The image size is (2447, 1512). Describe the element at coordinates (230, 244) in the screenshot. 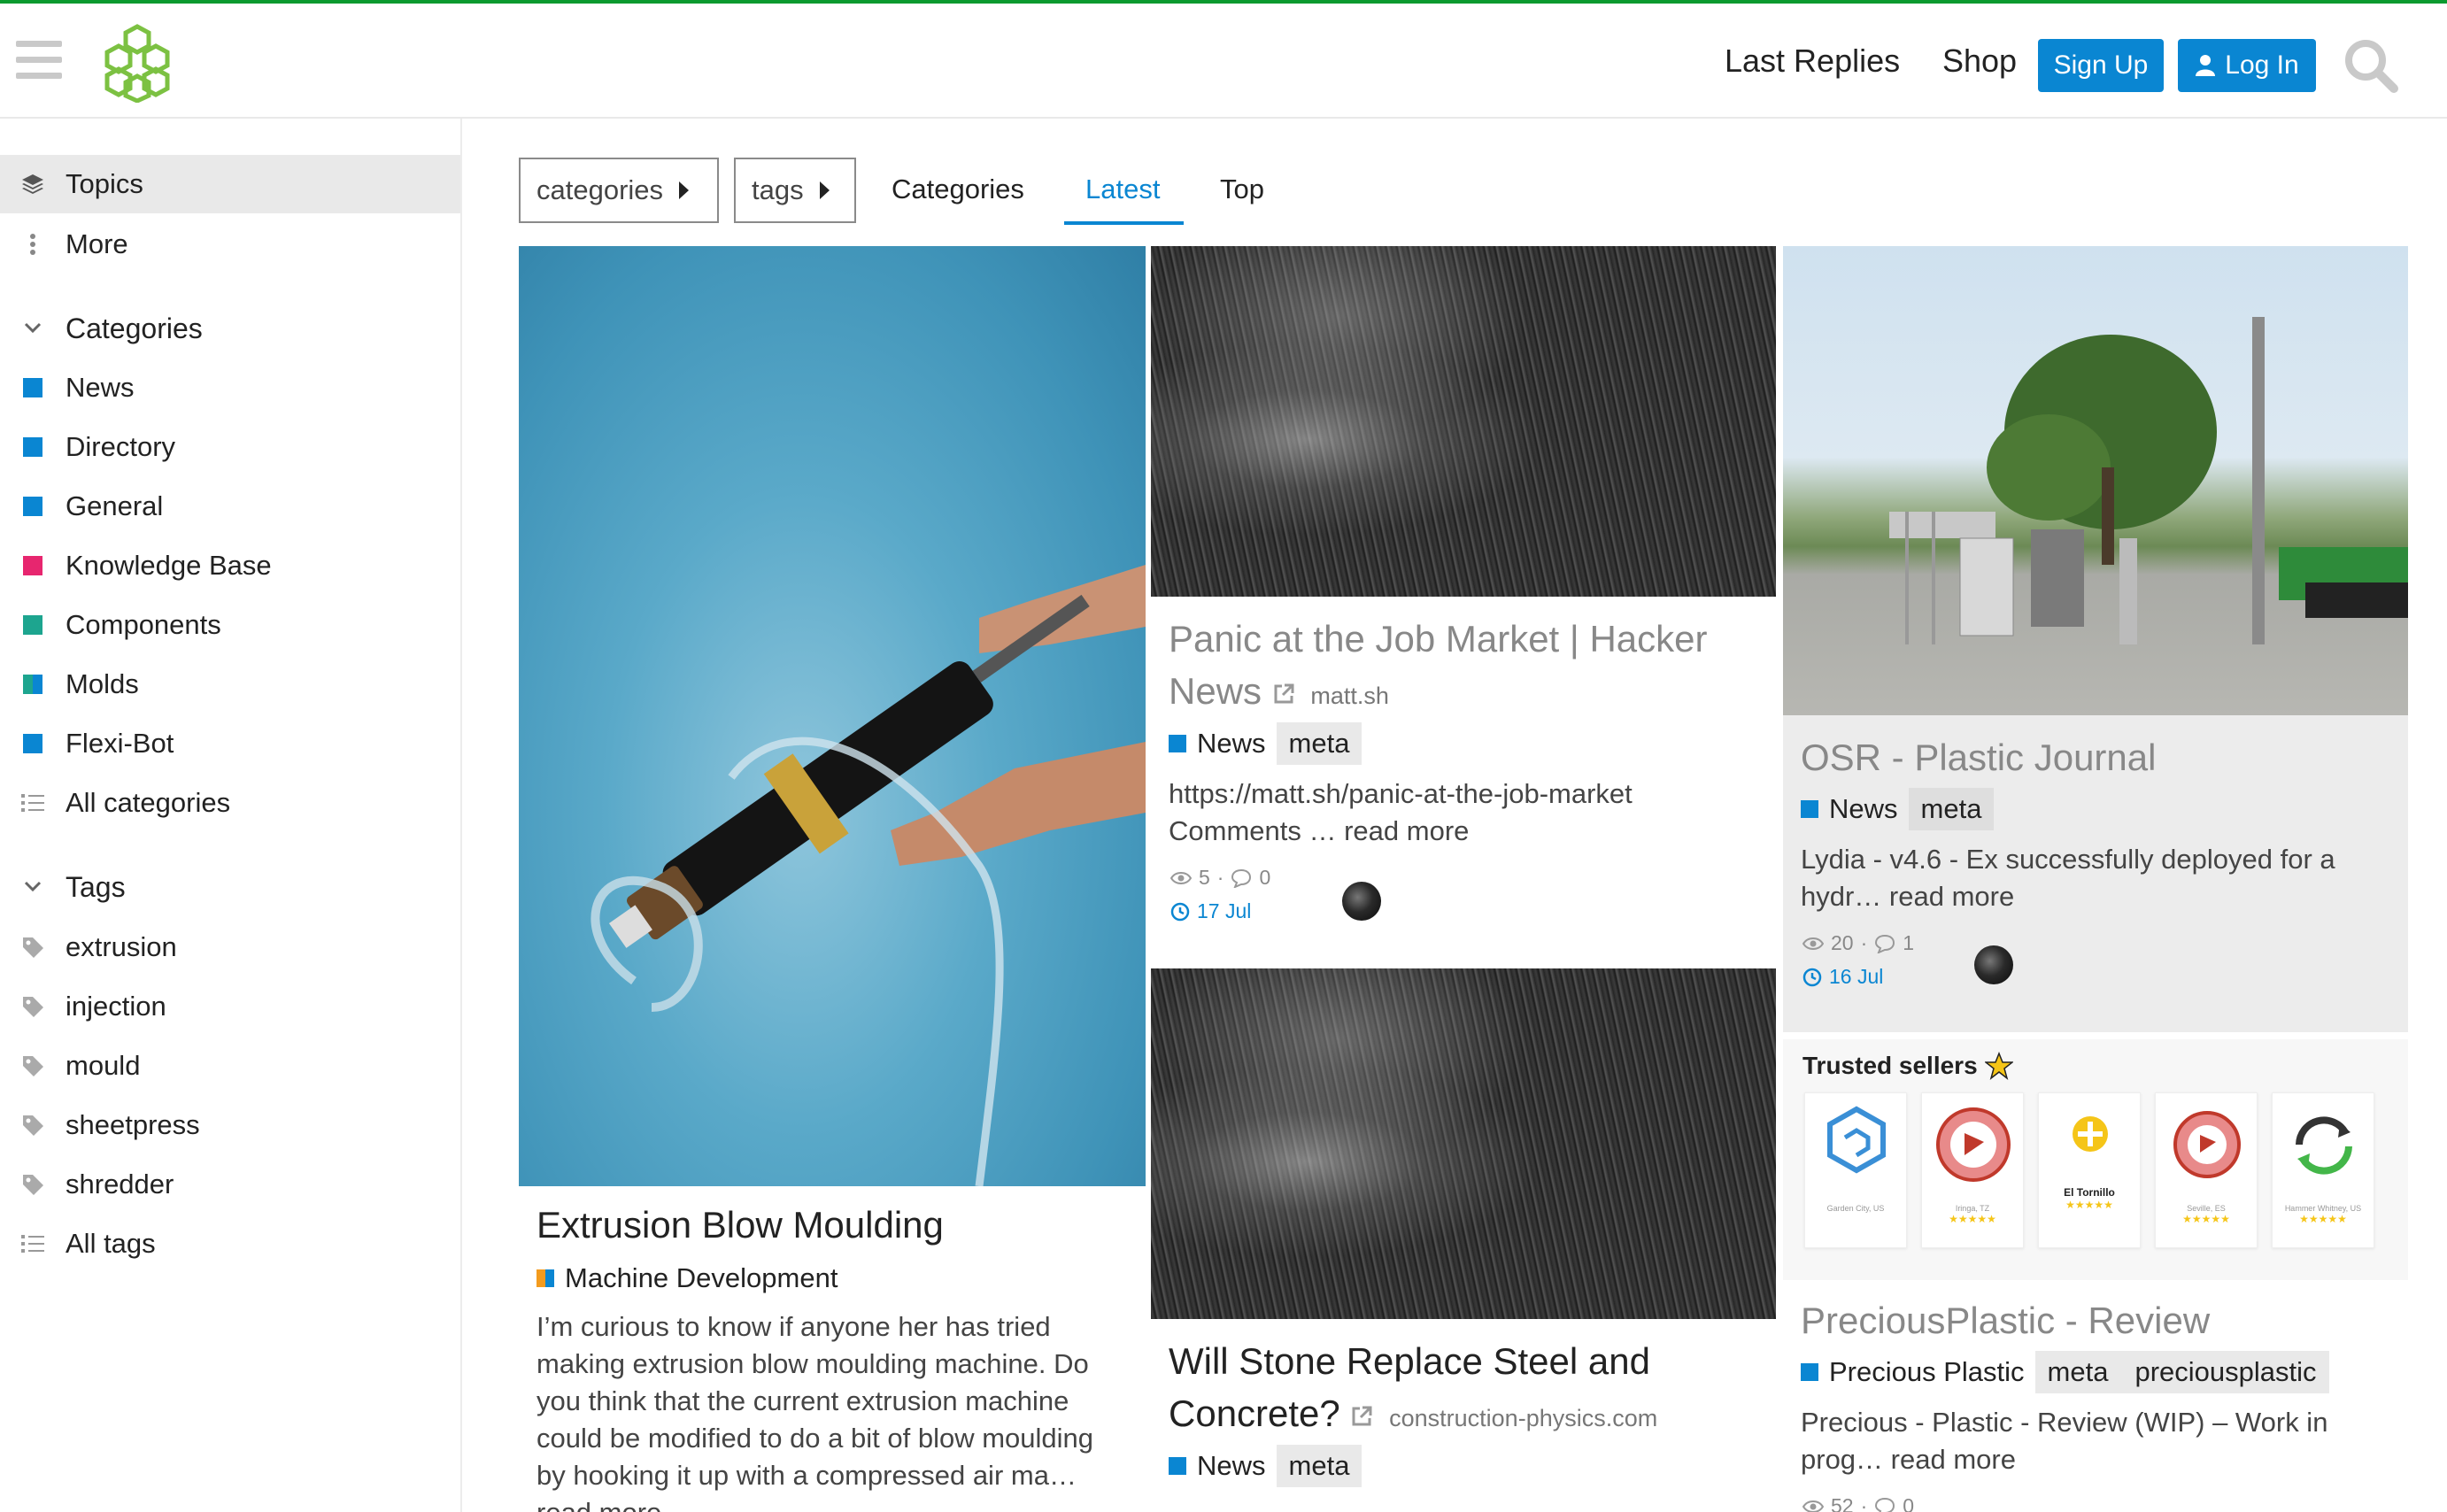

I see `sidebar-item-more: More` at that location.